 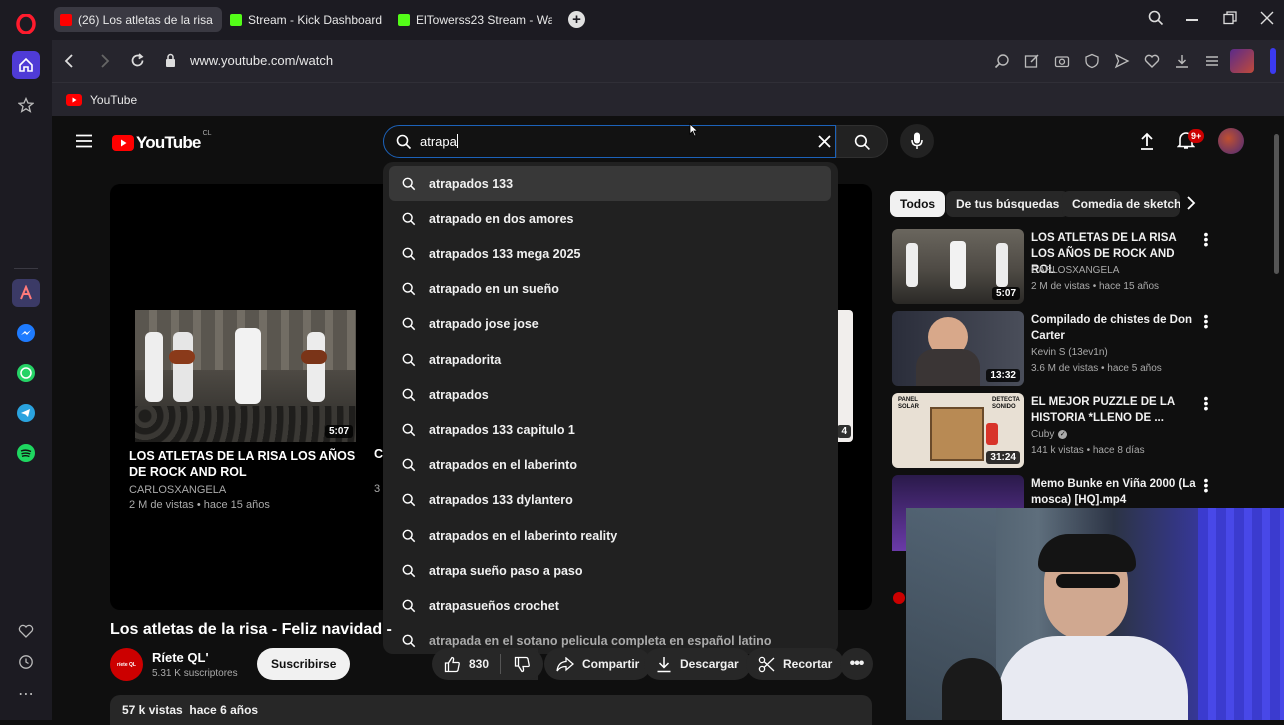 I want to click on opera-logo-icon, so click(x=26, y=24).